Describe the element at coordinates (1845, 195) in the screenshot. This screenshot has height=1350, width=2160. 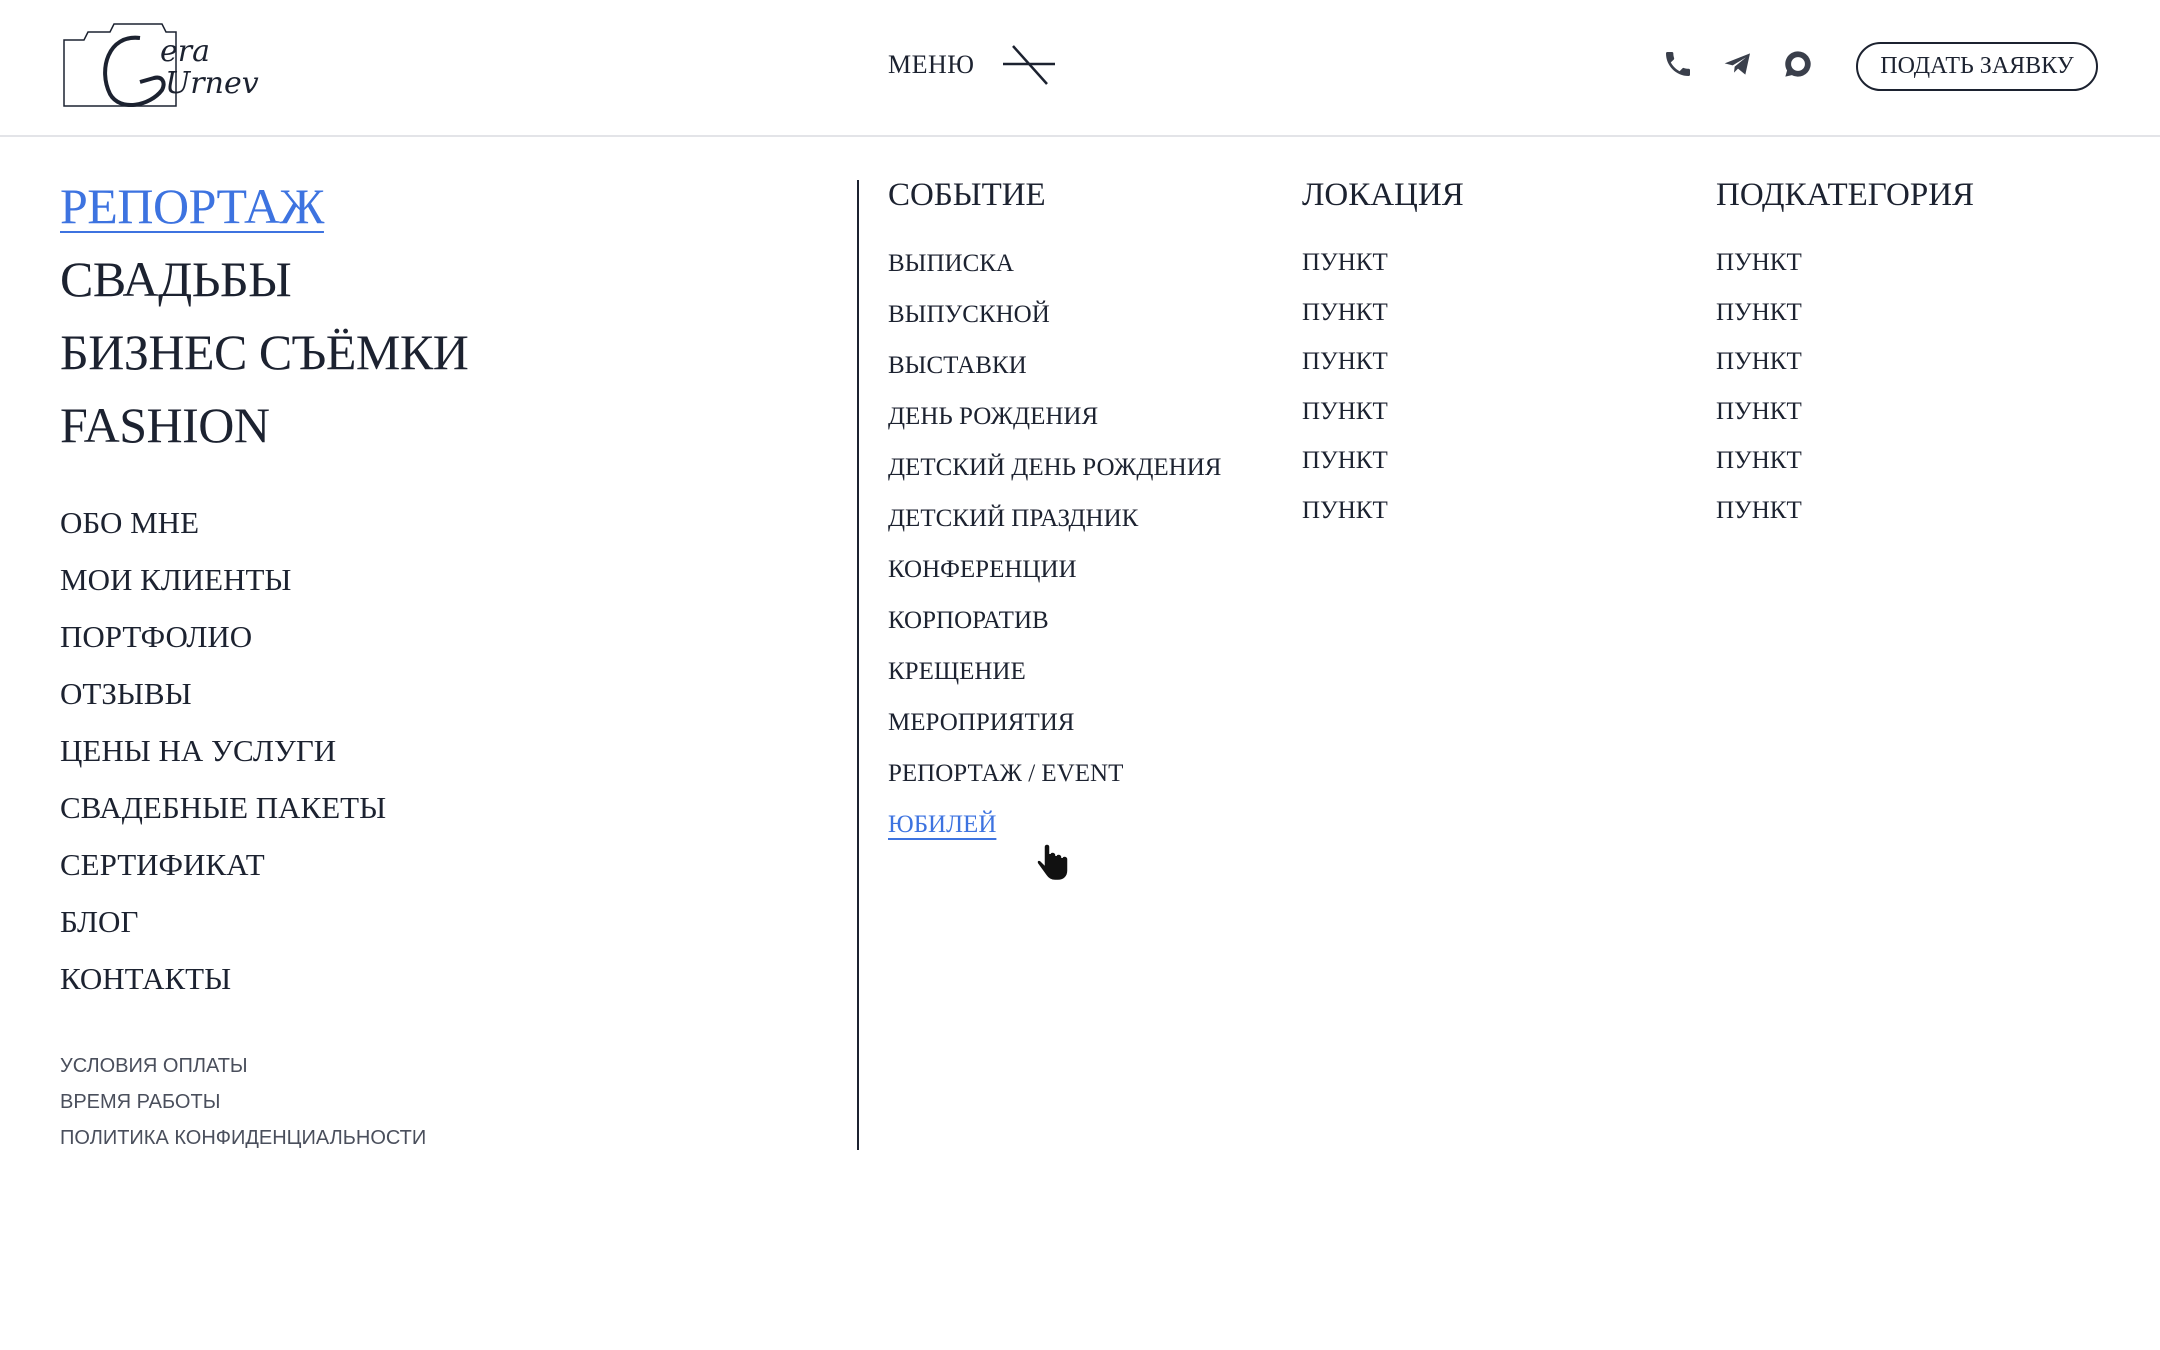
I see `subcategory-column-title: ПОДКАТЕГОРИЯ` at that location.